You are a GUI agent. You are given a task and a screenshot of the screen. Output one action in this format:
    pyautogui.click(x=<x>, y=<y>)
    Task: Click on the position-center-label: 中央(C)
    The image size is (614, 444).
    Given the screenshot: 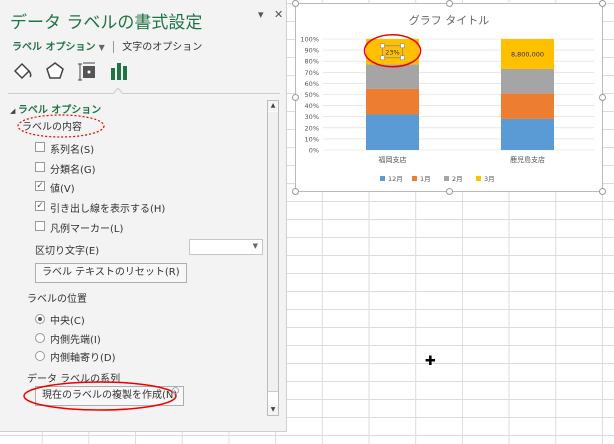 What is the action you would take?
    pyautogui.click(x=67, y=321)
    